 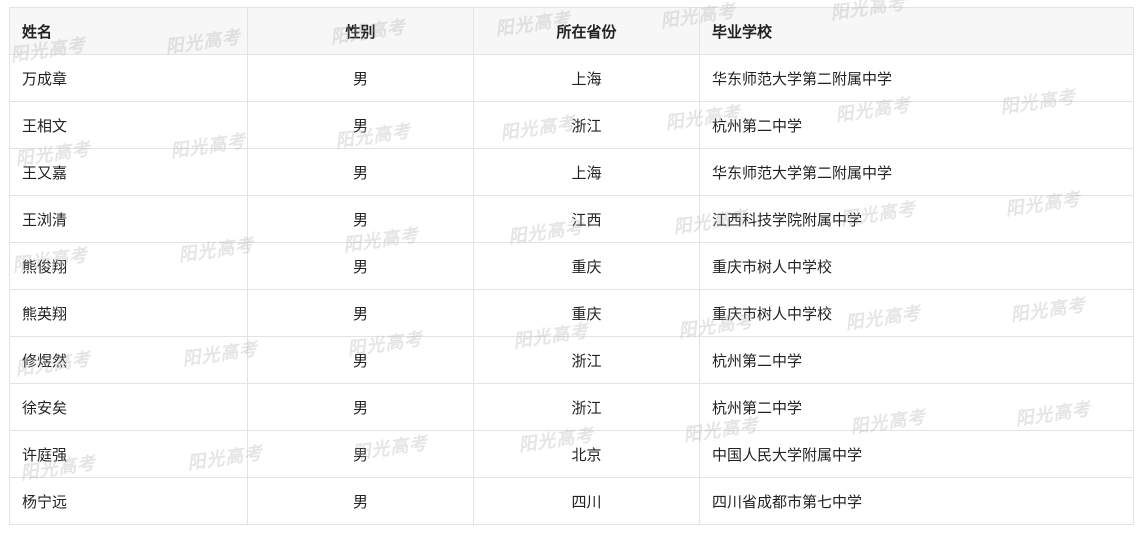 I want to click on table-row: 许庭强男北京 中国人民大学附属中学, so click(x=571, y=454).